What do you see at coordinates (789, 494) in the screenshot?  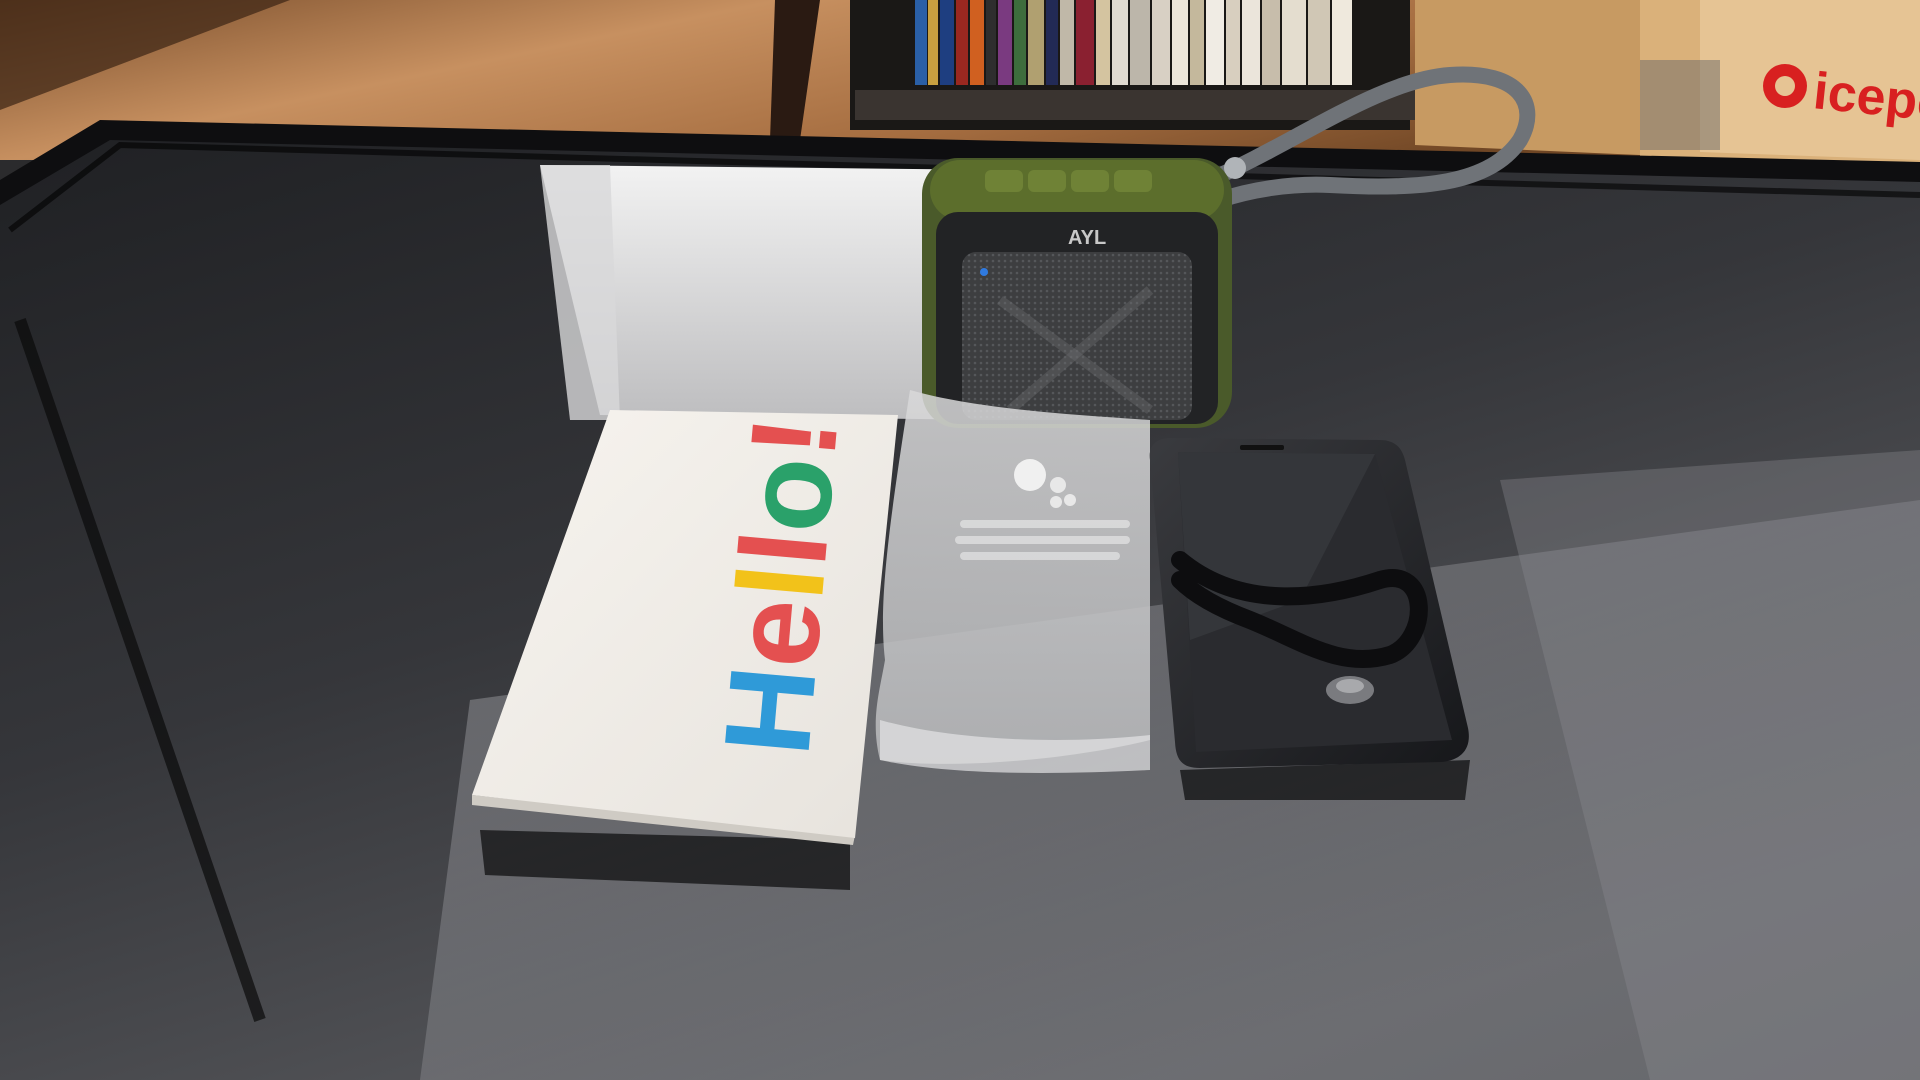 I see `hello-letter-o: o` at bounding box center [789, 494].